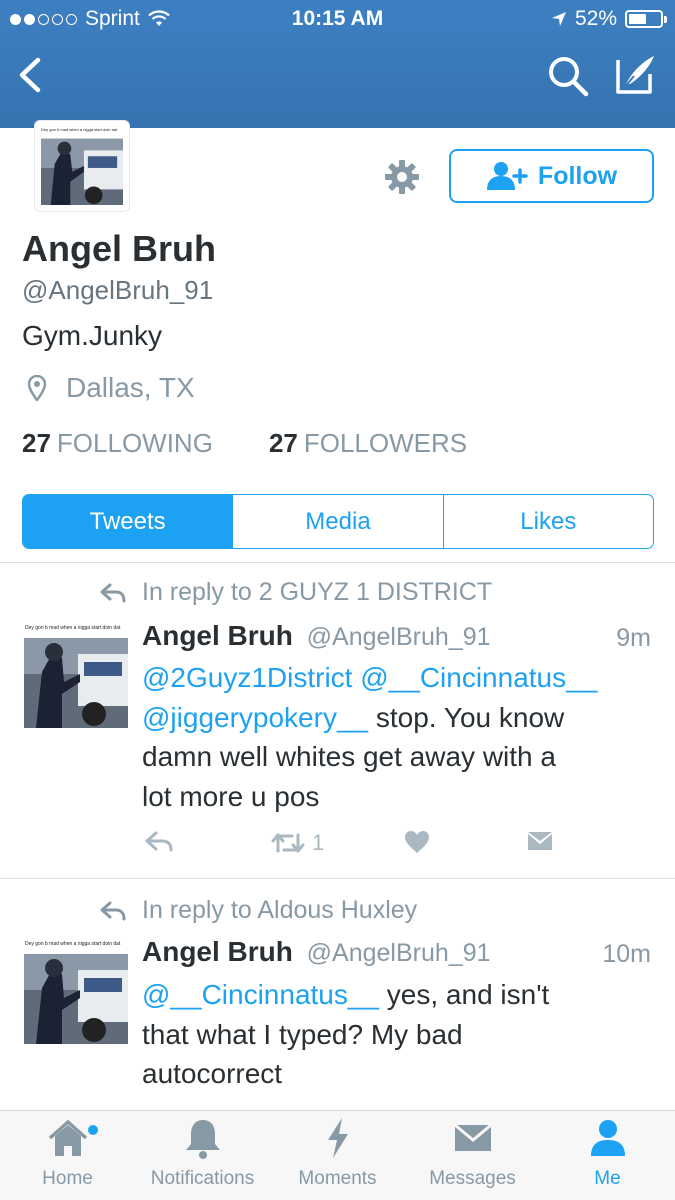  I want to click on reply-context-text: In reply to 2 GUYZ 1 DISTRICT, so click(317, 592).